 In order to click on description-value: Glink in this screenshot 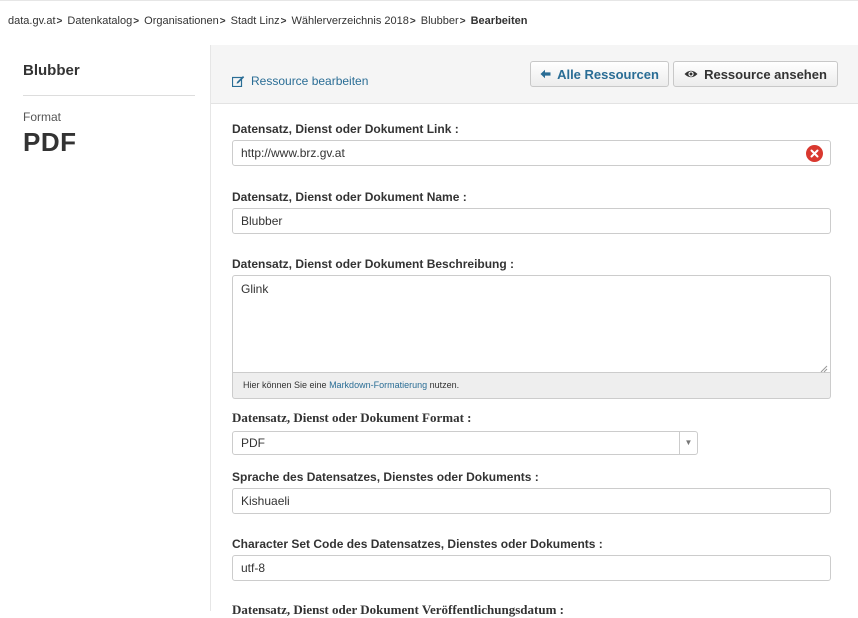, I will do `click(255, 289)`.